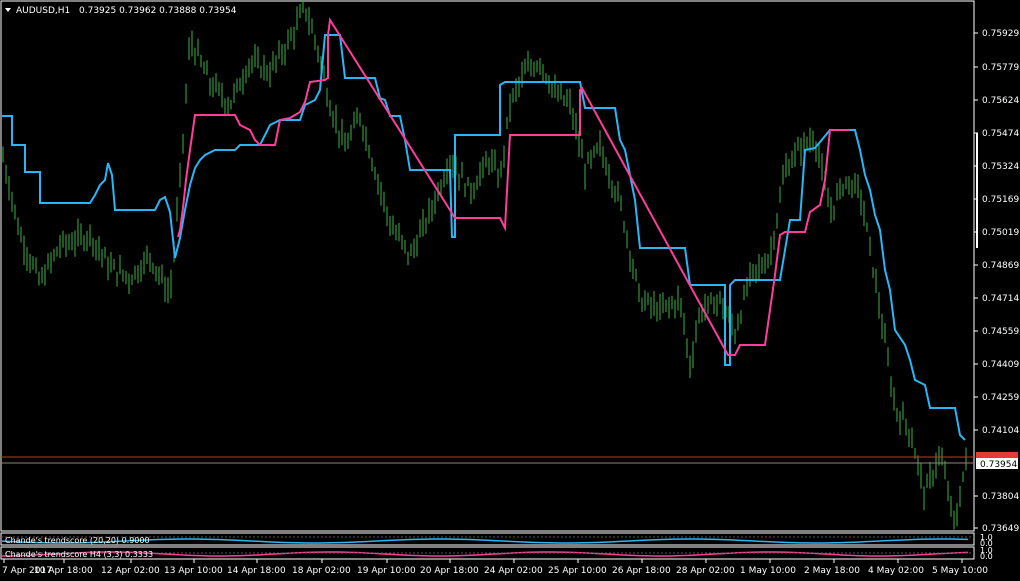 This screenshot has height=581, width=1020. Describe the element at coordinates (1000, 101) in the screenshot. I see `price-label: 0.75624` at that location.